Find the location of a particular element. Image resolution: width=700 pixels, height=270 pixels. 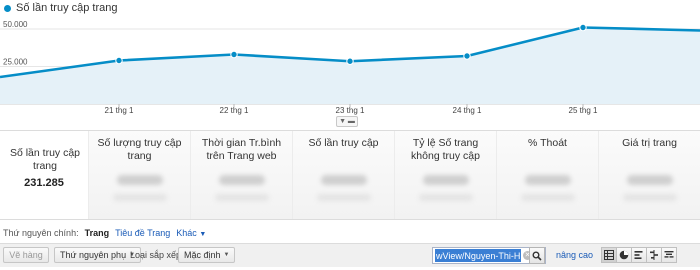

chart-legend: Số lần truy cập trang is located at coordinates (61, 8).